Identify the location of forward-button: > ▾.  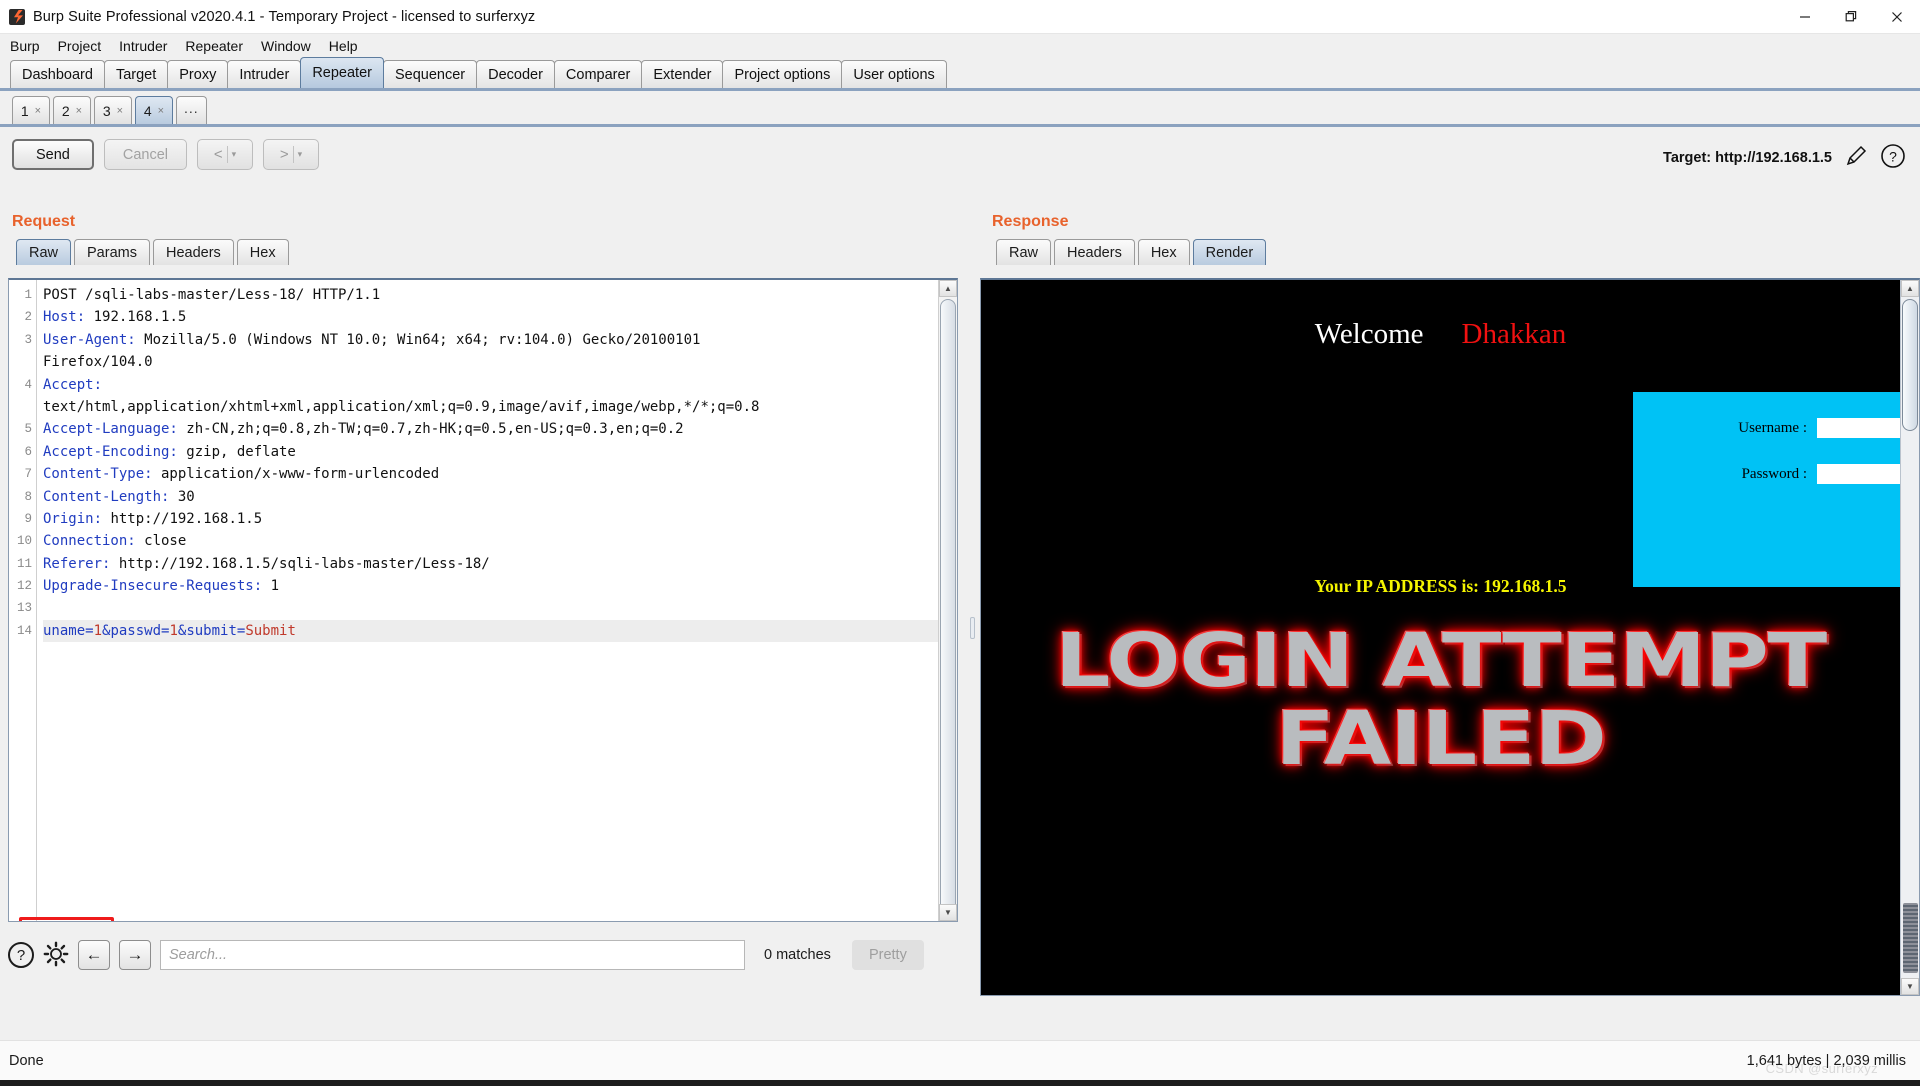
(291, 154).